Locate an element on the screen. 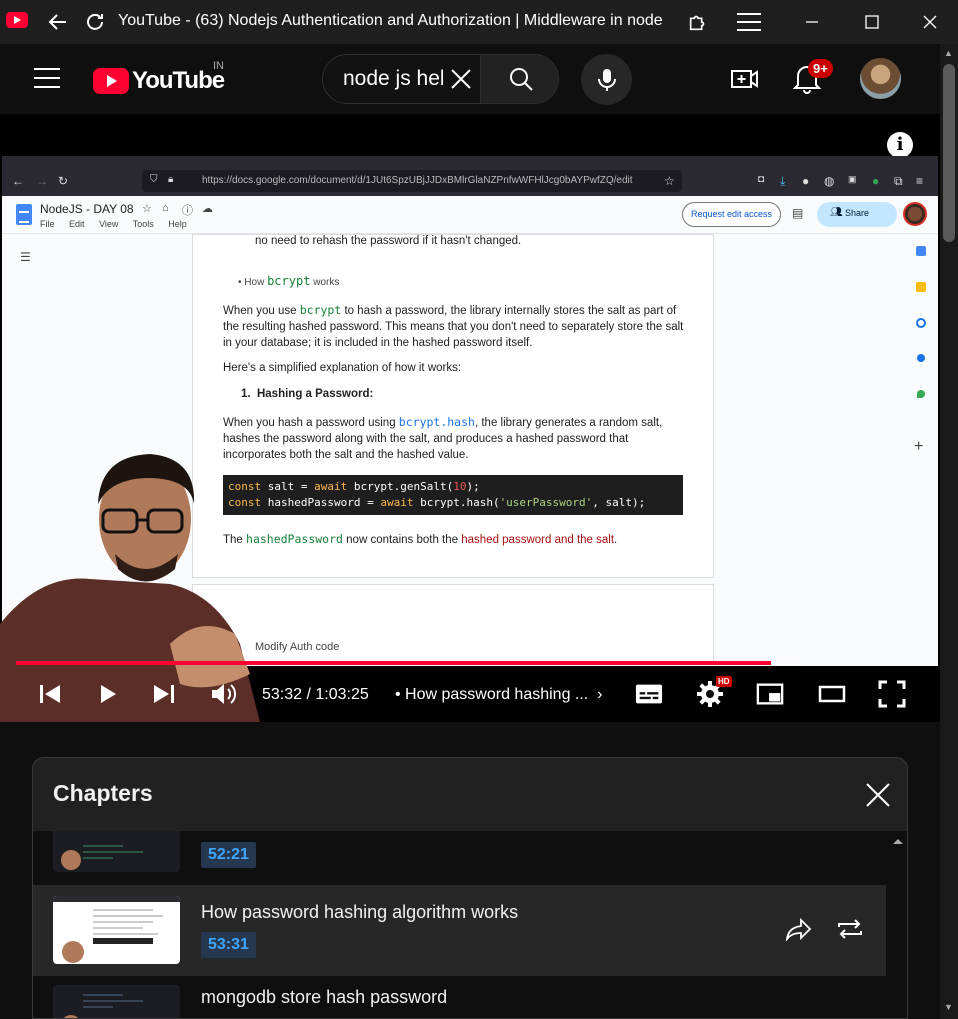 This screenshot has height=1019, width=958. doc-bullet-prefix: How is located at coordinates (256, 282).